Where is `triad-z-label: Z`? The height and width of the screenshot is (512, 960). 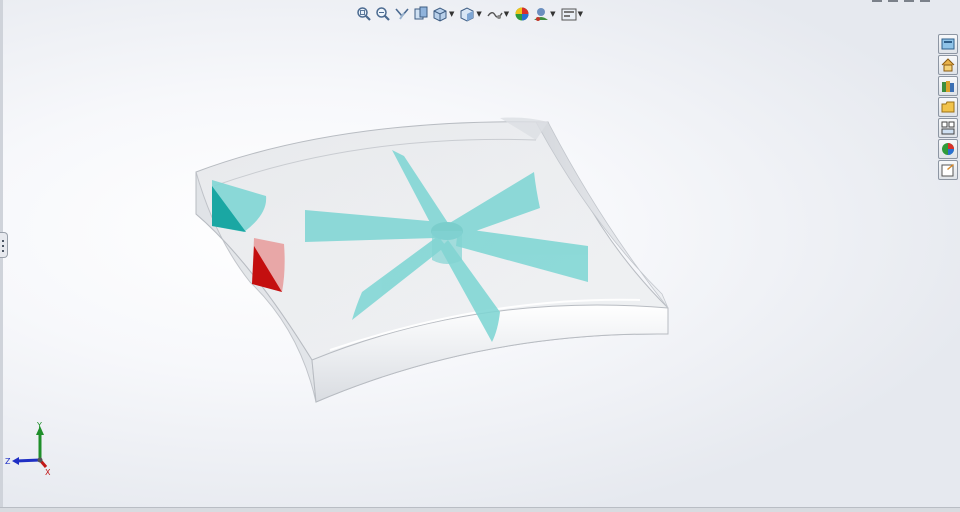 triad-z-label: Z is located at coordinates (8, 461).